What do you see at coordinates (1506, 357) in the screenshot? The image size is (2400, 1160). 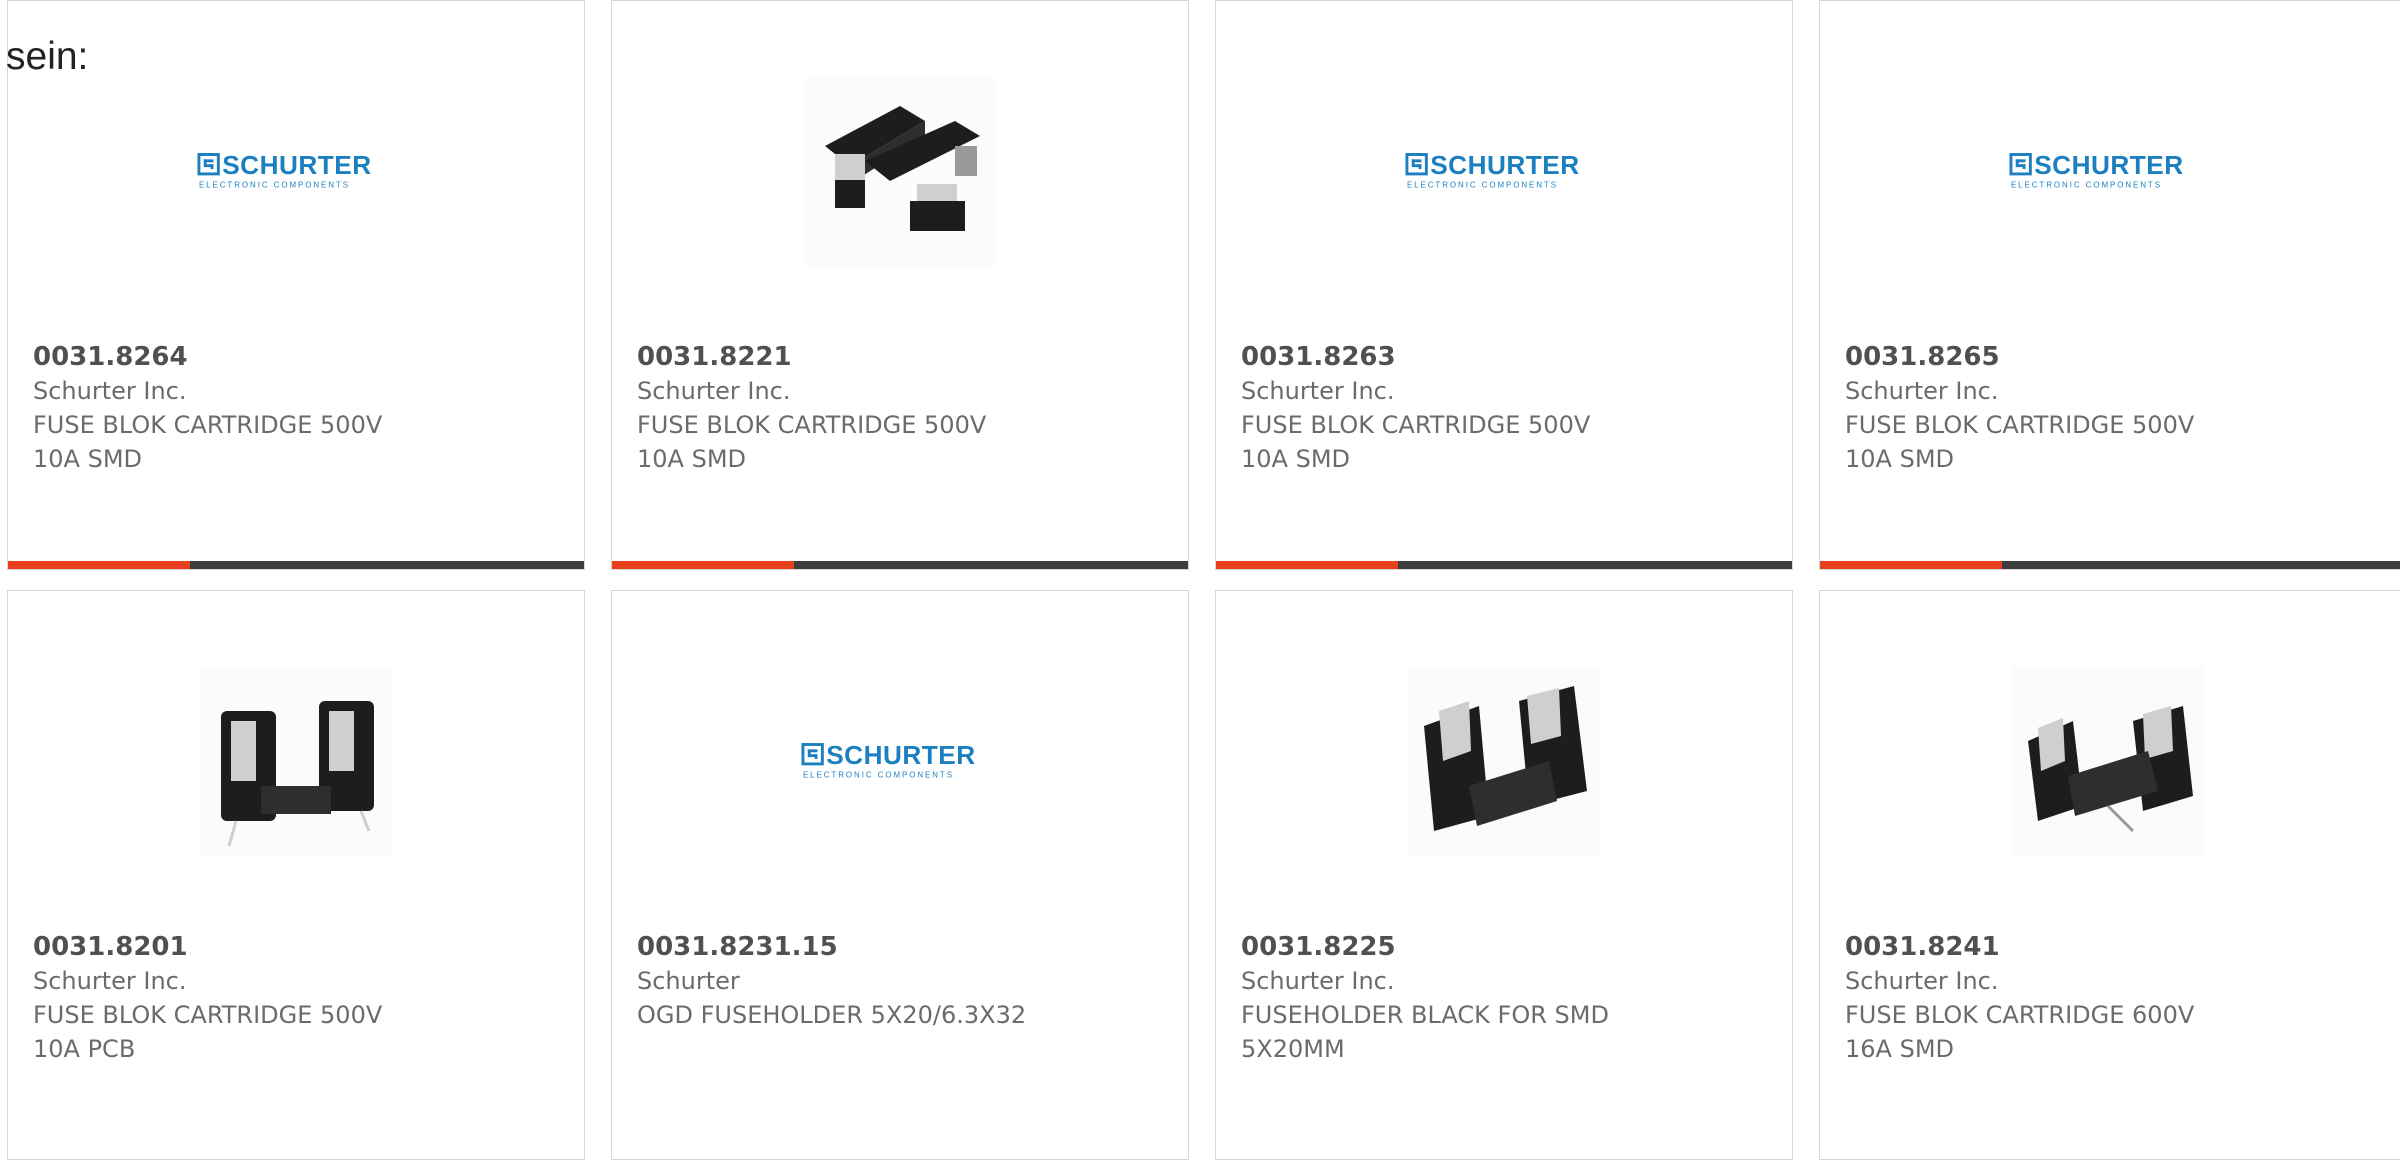 I see `part-number: 0031.8263` at bounding box center [1506, 357].